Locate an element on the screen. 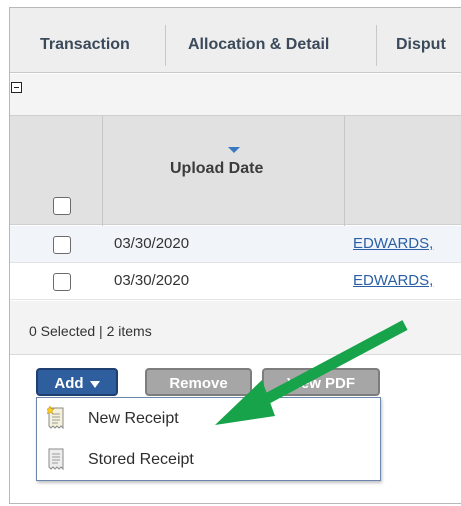  view-pdf-button: View PDF is located at coordinates (321, 382).